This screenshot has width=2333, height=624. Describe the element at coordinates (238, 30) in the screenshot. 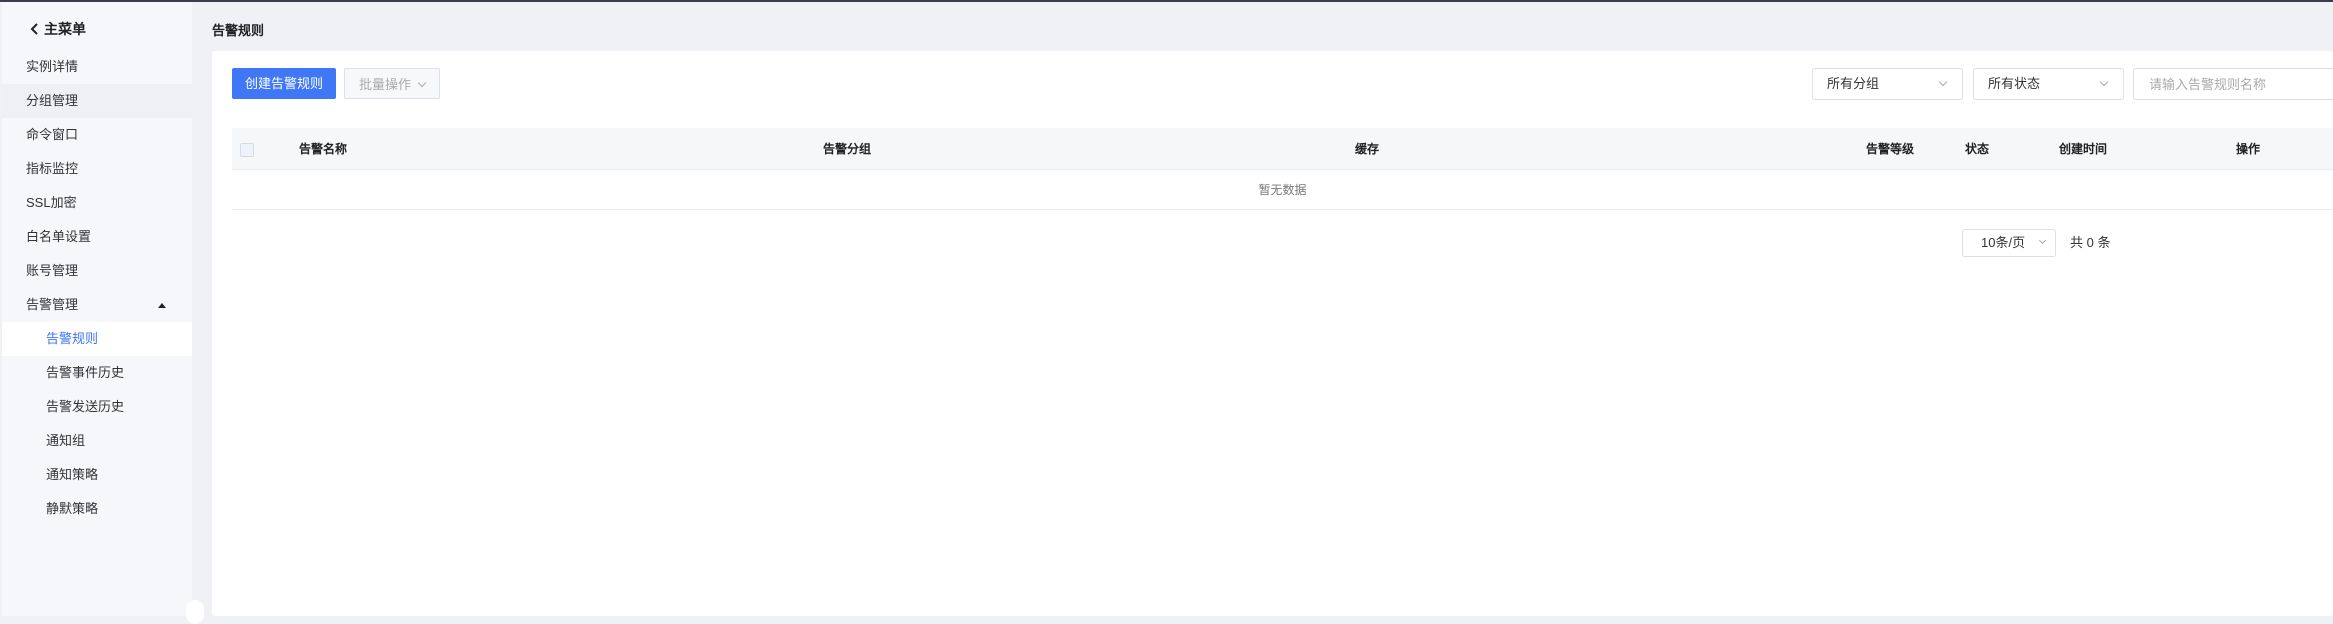

I see `page-title: 告警规则` at that location.